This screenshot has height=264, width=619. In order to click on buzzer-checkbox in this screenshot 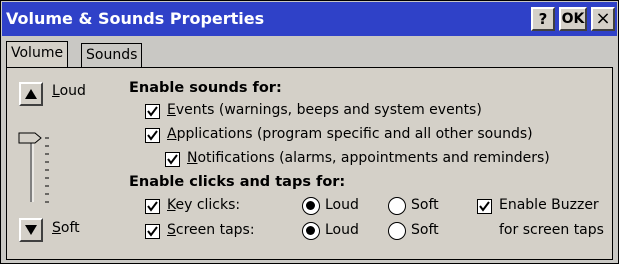, I will do `click(484, 206)`.